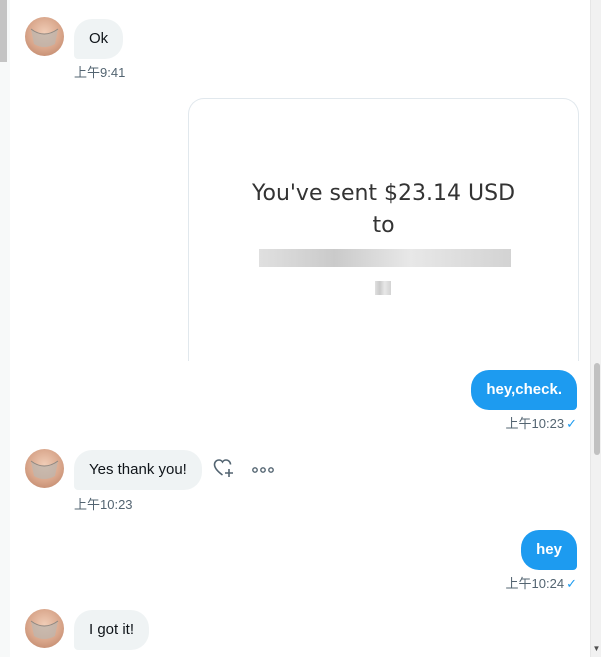 The image size is (601, 657). What do you see at coordinates (383, 225) in the screenshot?
I see `payment-to-text: to` at bounding box center [383, 225].